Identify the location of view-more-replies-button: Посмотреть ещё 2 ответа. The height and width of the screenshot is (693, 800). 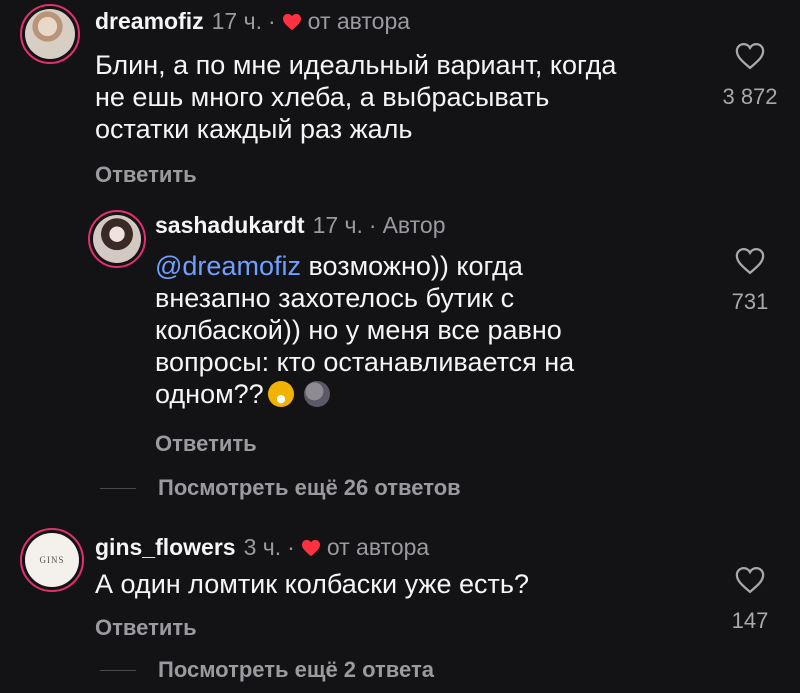
(267, 670).